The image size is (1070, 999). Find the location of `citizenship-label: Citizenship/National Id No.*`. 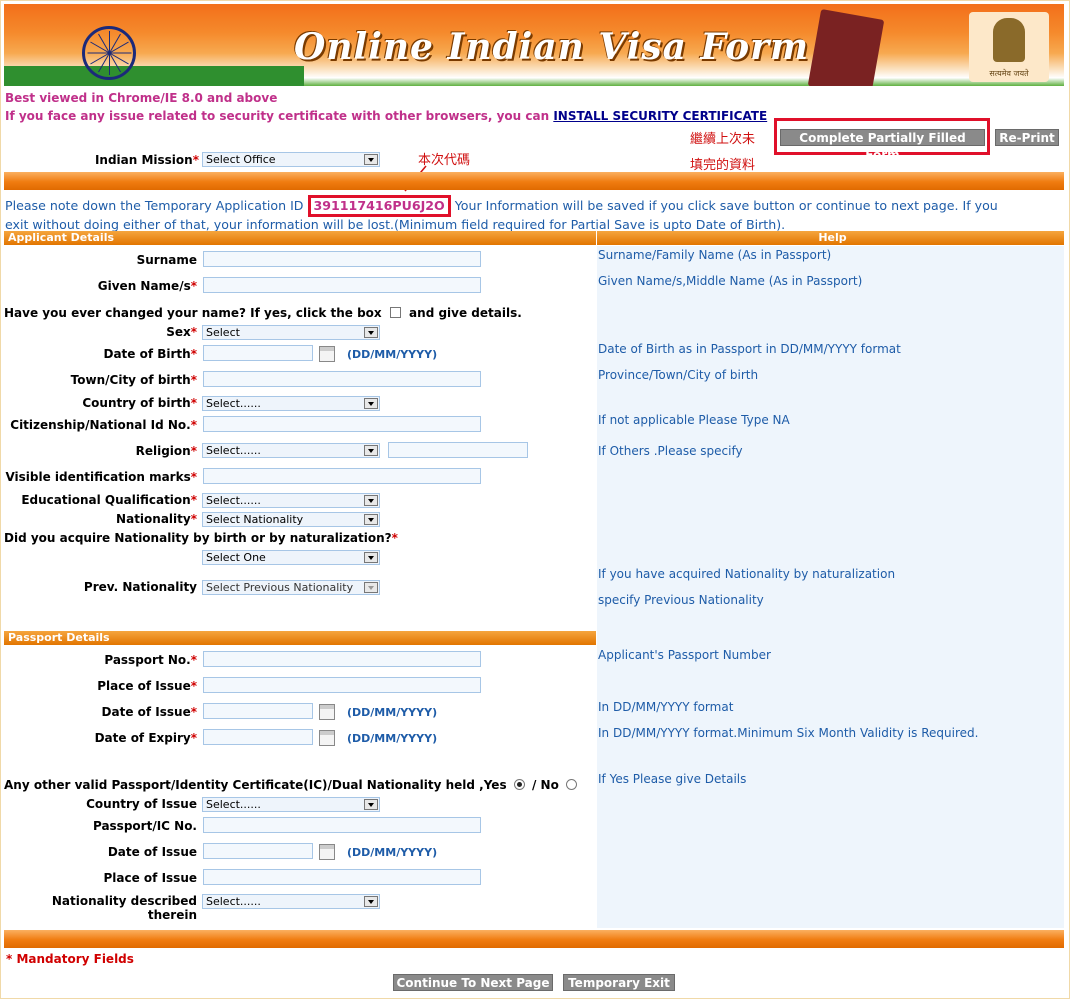

citizenship-label: Citizenship/National Id No.* is located at coordinates (103, 425).